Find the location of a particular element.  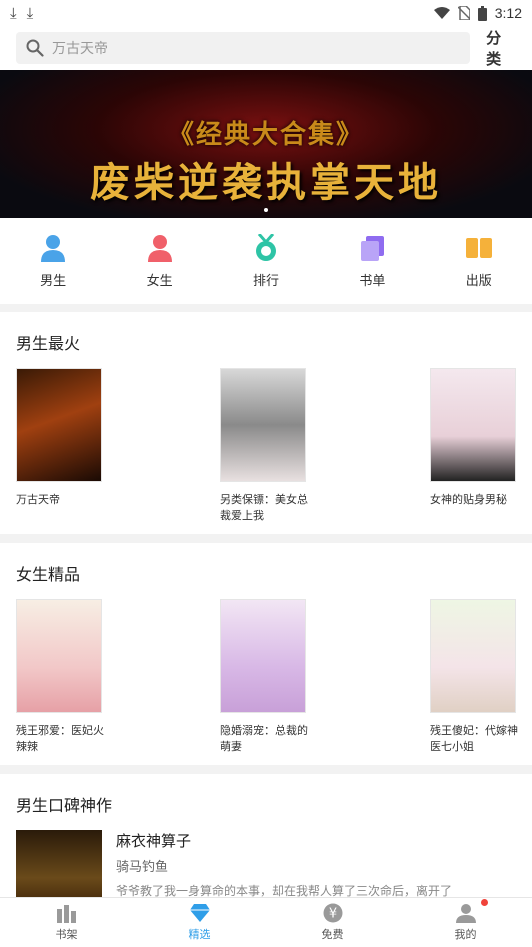

book-card: 残王傻妃：代嫁神医七小姐 is located at coordinates (481, 677).